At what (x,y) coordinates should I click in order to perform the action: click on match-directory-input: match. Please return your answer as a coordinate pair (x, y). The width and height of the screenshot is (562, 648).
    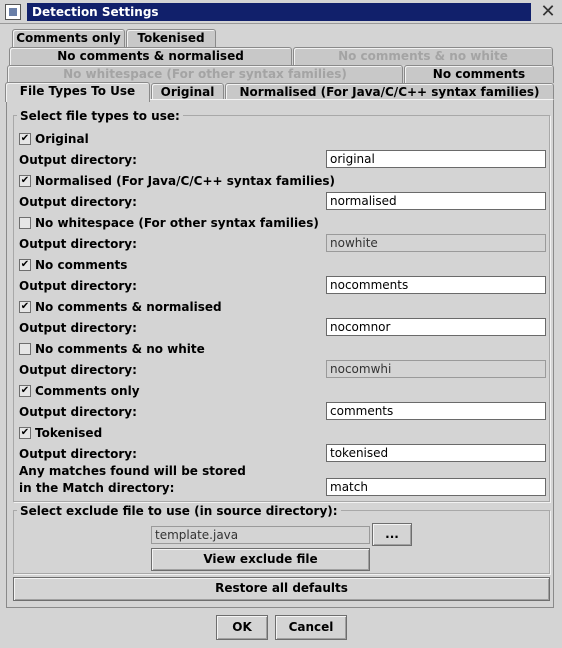
    Looking at the image, I should click on (436, 487).